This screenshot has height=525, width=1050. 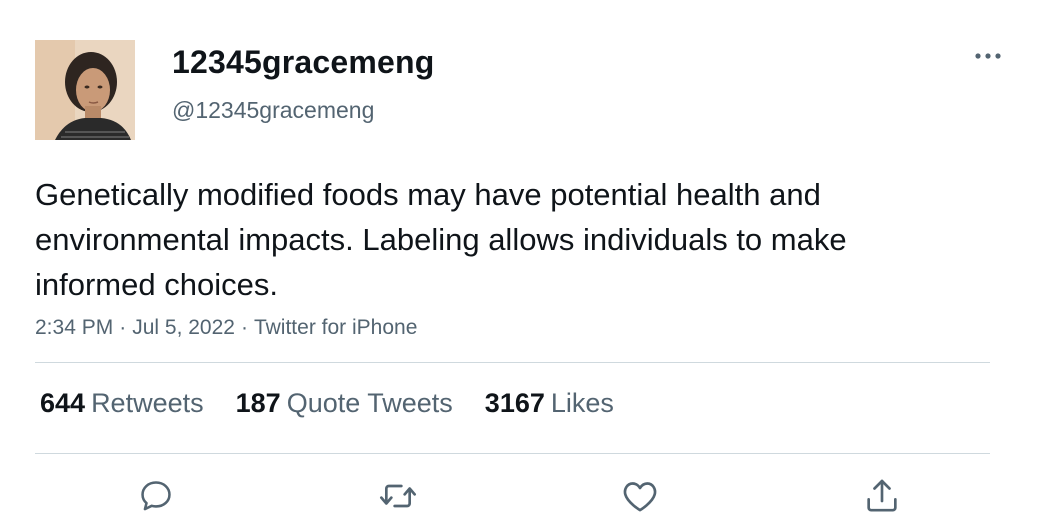 What do you see at coordinates (303, 62) in the screenshot?
I see `display-name: 12345gracemeng` at bounding box center [303, 62].